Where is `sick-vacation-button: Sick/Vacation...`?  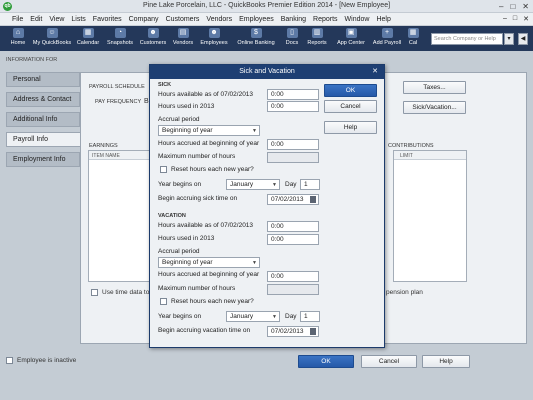
sick-vacation-button: Sick/Vacation... is located at coordinates (434, 107).